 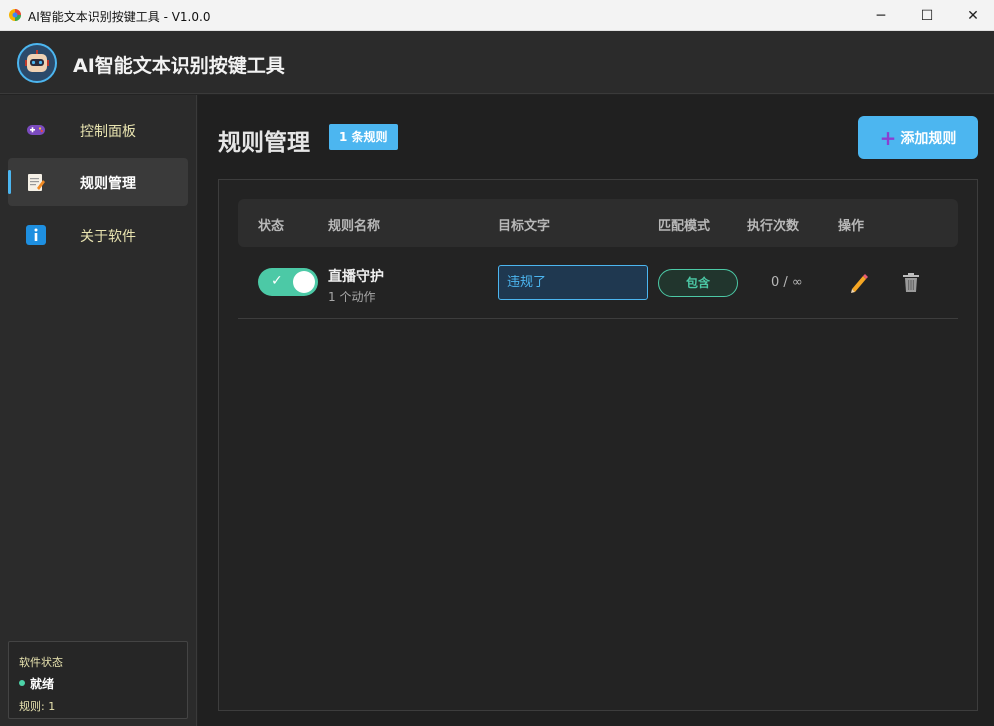 What do you see at coordinates (851, 226) in the screenshot?
I see `column-header-actions: 操作` at bounding box center [851, 226].